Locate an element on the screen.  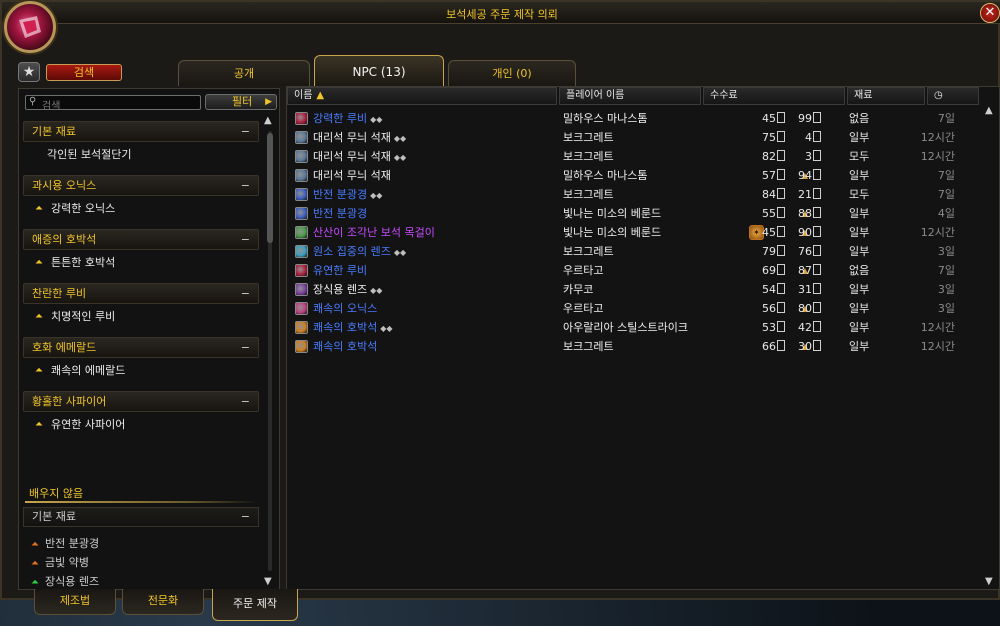
sort-ascending-icon: ▲ is located at coordinates (320, 95).